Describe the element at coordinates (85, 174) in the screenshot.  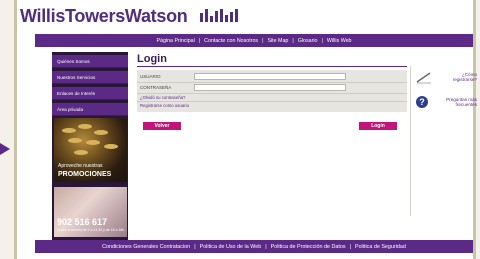
I see `promo-line2: PROMOCIONES` at that location.